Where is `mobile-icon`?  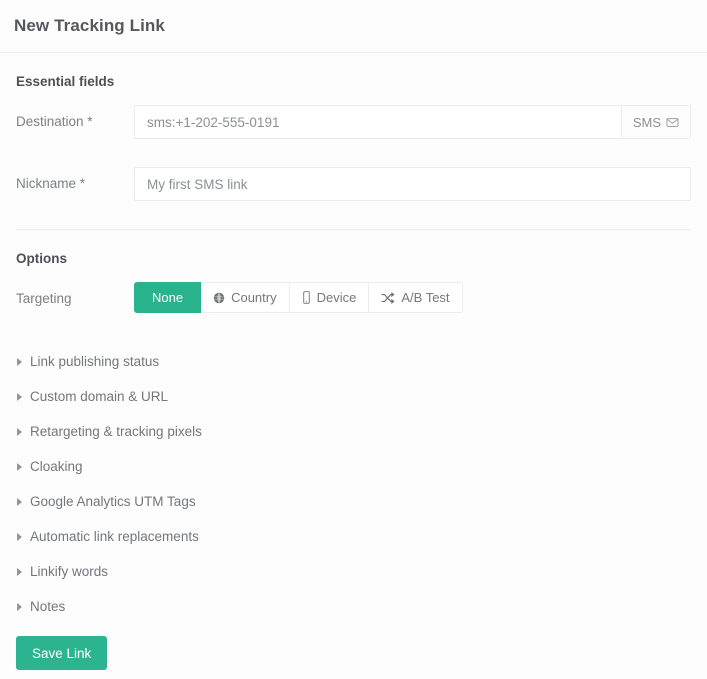 mobile-icon is located at coordinates (306, 297).